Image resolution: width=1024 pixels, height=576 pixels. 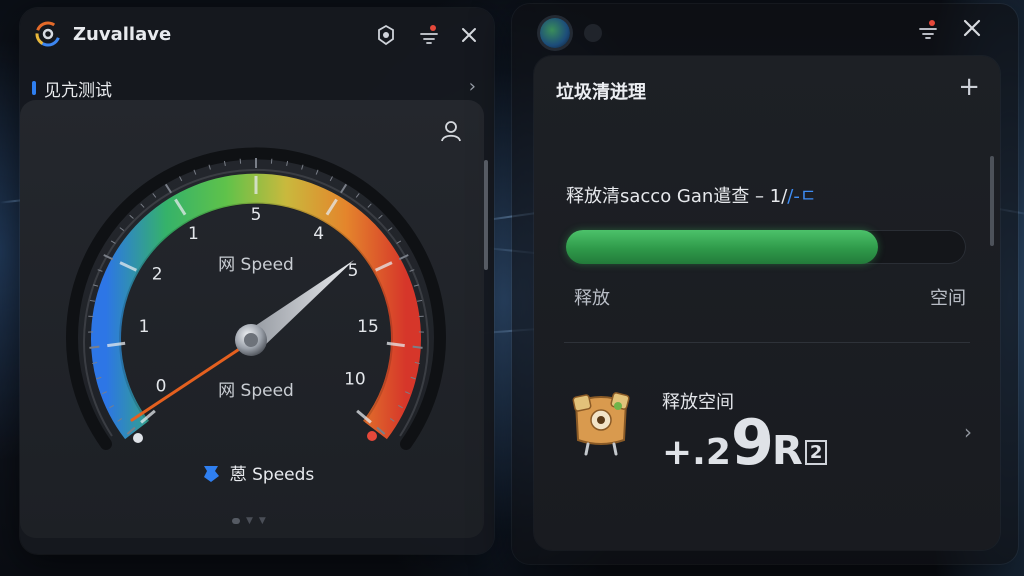 What do you see at coordinates (318, 234) in the screenshot?
I see `gauge-scale-label: 4` at bounding box center [318, 234].